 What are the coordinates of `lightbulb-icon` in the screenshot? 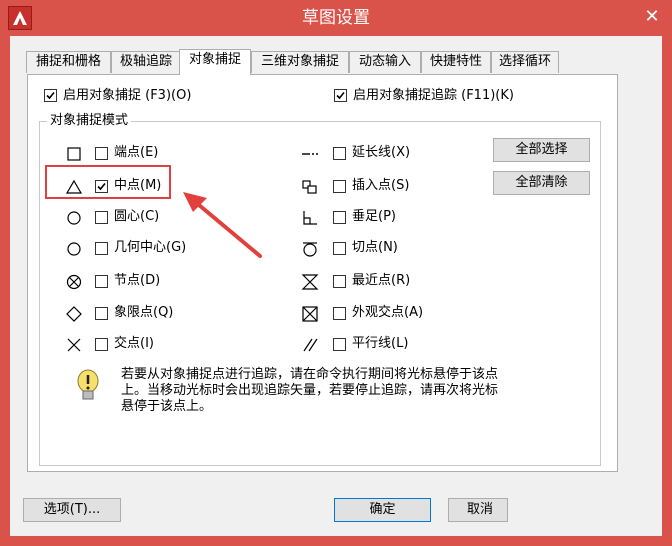 It's located at (88, 384).